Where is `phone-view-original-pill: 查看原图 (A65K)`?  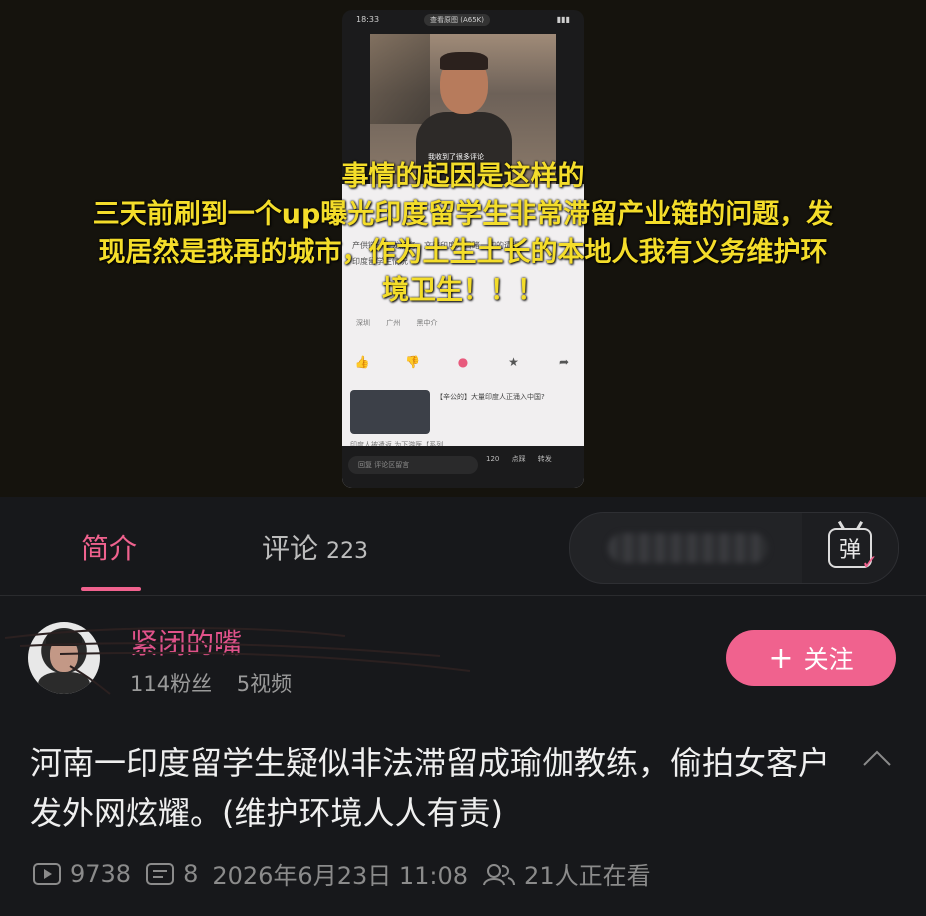 phone-view-original-pill: 查看原图 (A65K) is located at coordinates (457, 20).